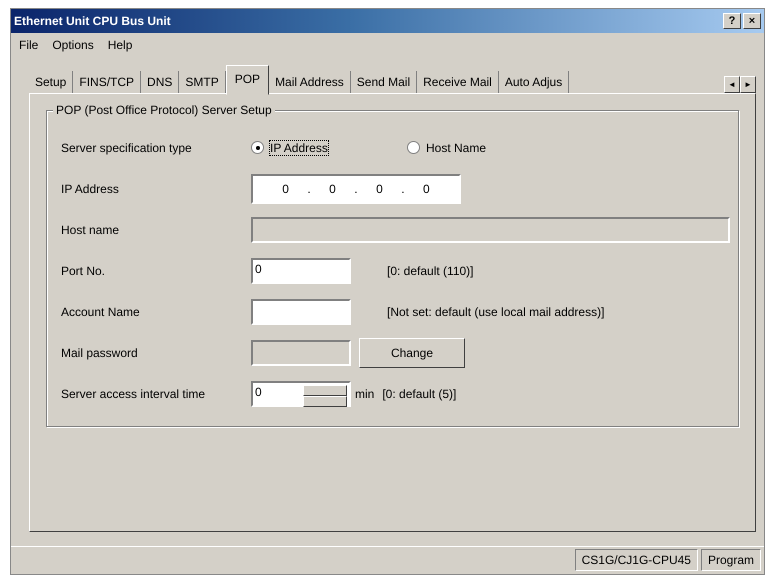 Image resolution: width=765 pixels, height=583 pixels. I want to click on ip-address-field: 0 . 0 . 0 . 0, so click(356, 189).